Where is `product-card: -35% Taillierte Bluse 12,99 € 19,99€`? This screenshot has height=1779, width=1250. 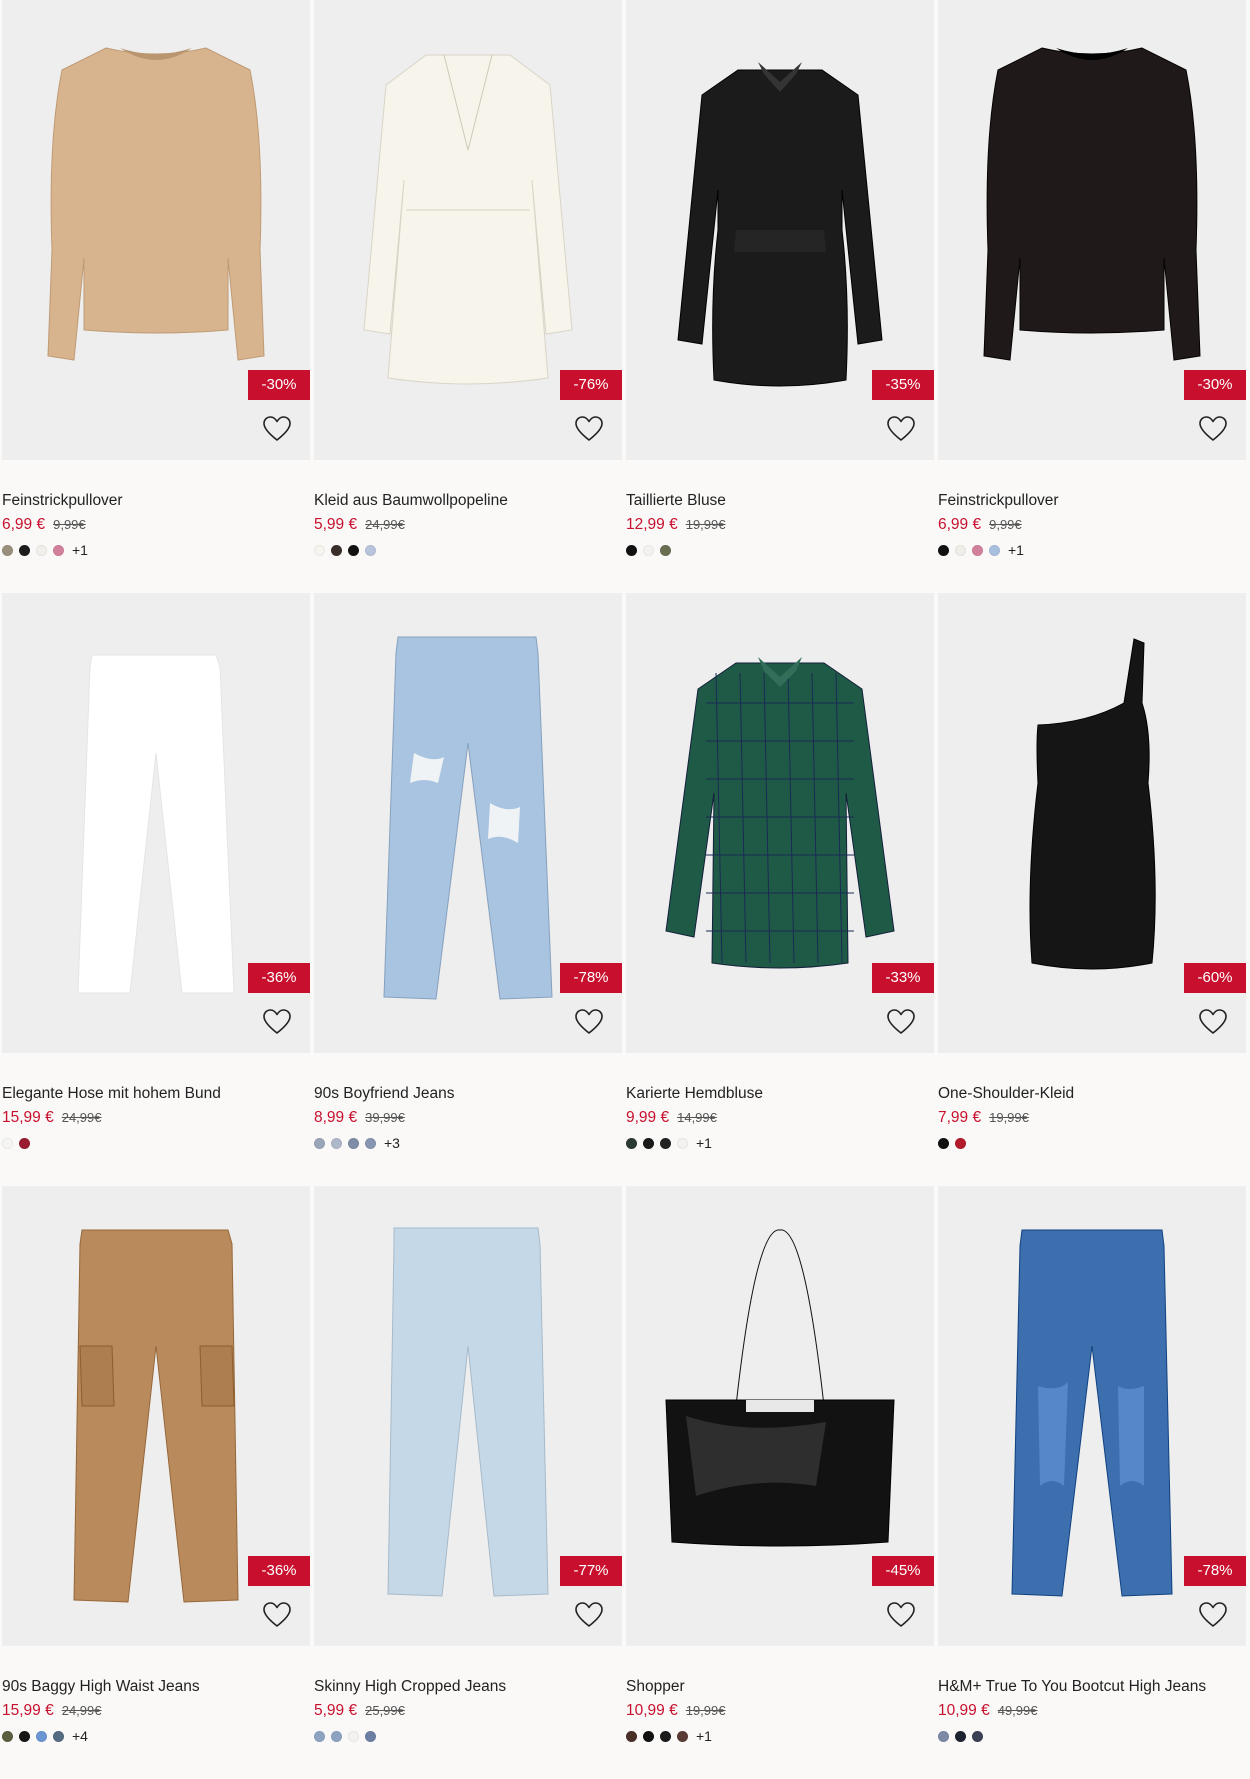
product-card: -35% Taillierte Bluse 12,99 € 19,99€ is located at coordinates (780, 296).